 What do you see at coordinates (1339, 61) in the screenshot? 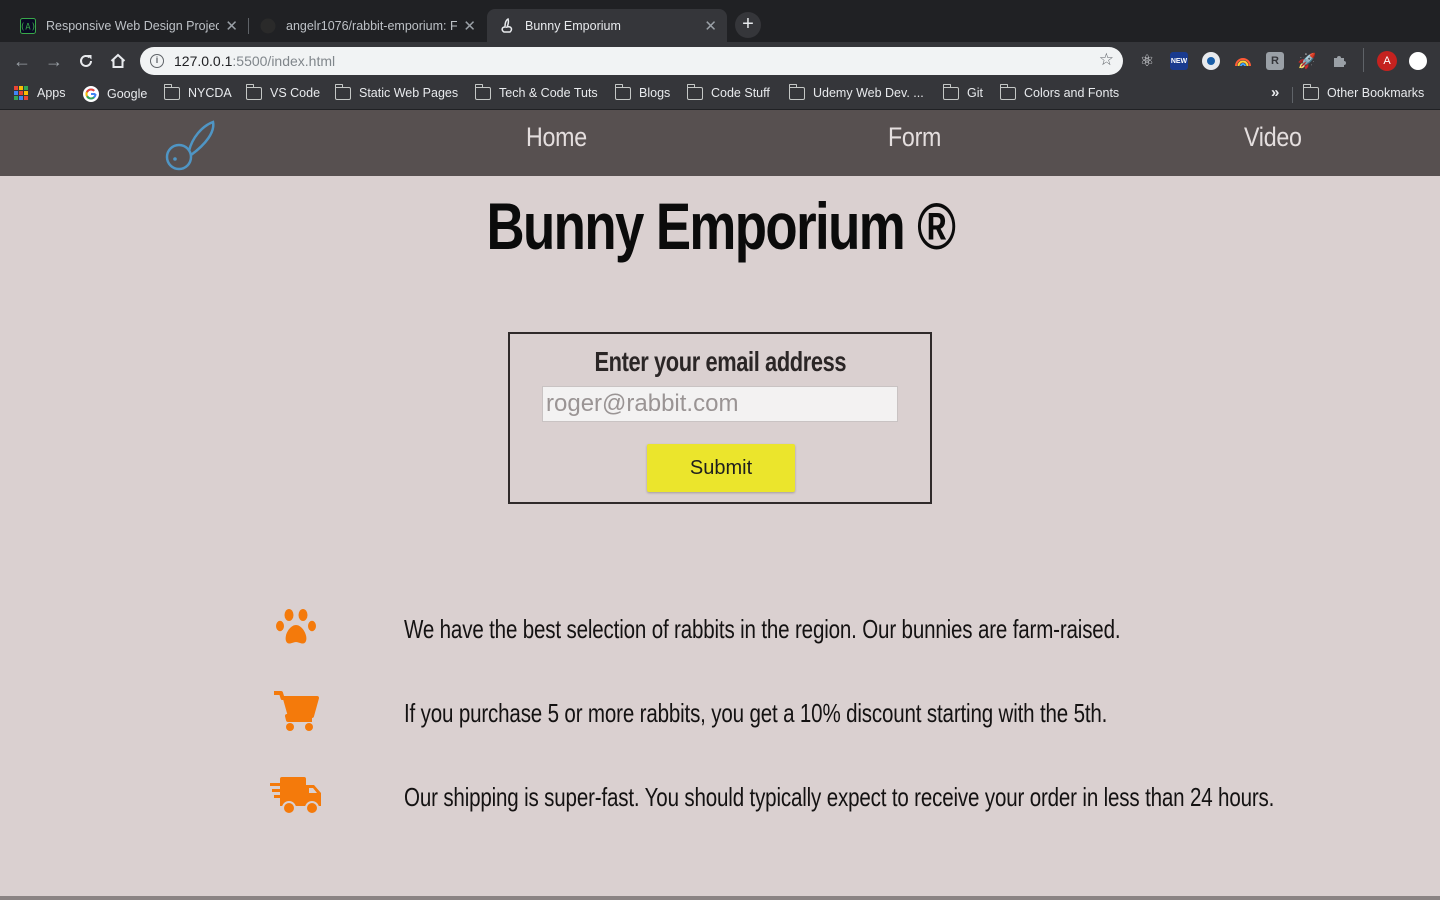
I see `puzzle-extension-icon` at bounding box center [1339, 61].